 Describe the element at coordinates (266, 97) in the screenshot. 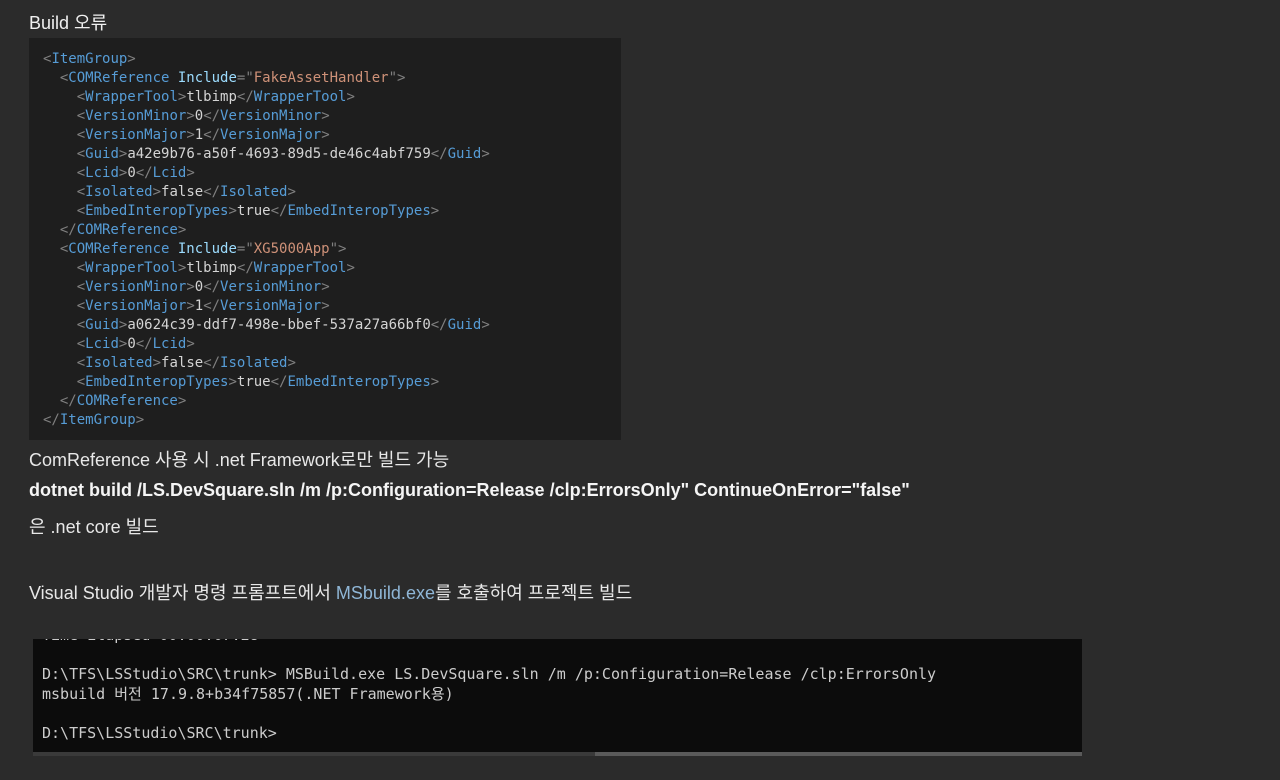

I see `code-line: <WrapperTool>tlbimp</WrapperTool>` at that location.